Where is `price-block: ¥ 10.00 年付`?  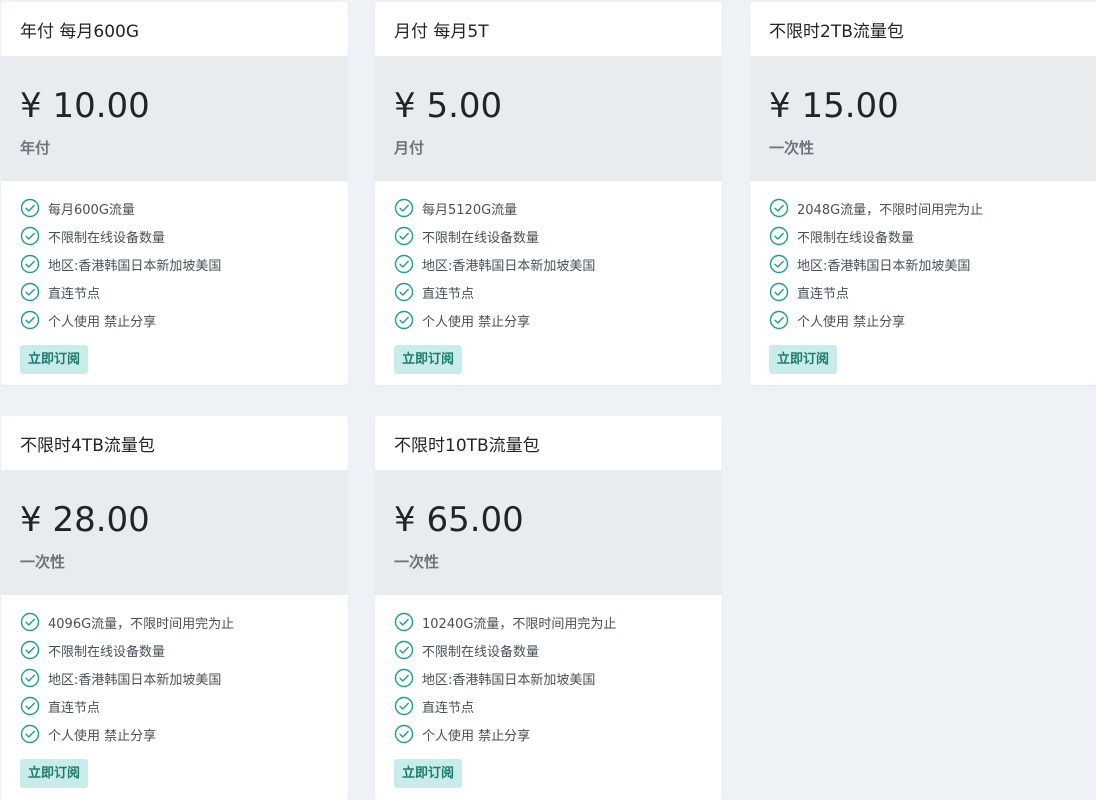
price-block: ¥ 10.00 年付 is located at coordinates (174, 118).